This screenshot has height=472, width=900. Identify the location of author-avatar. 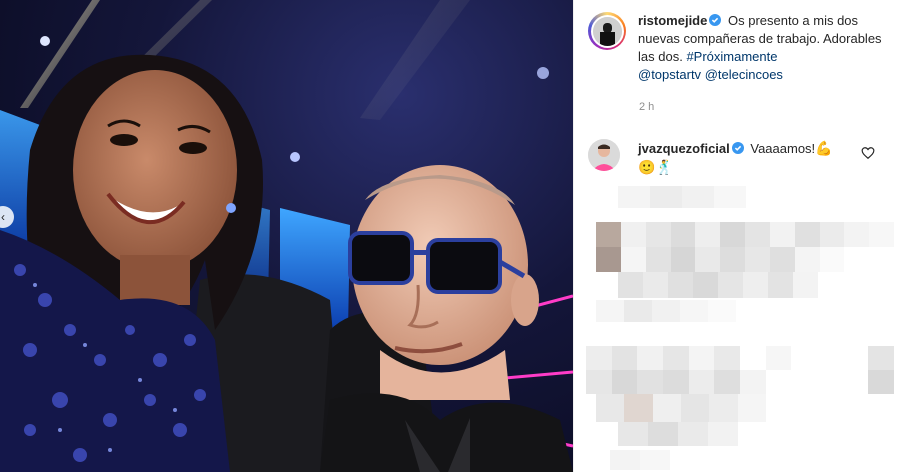
(607, 31).